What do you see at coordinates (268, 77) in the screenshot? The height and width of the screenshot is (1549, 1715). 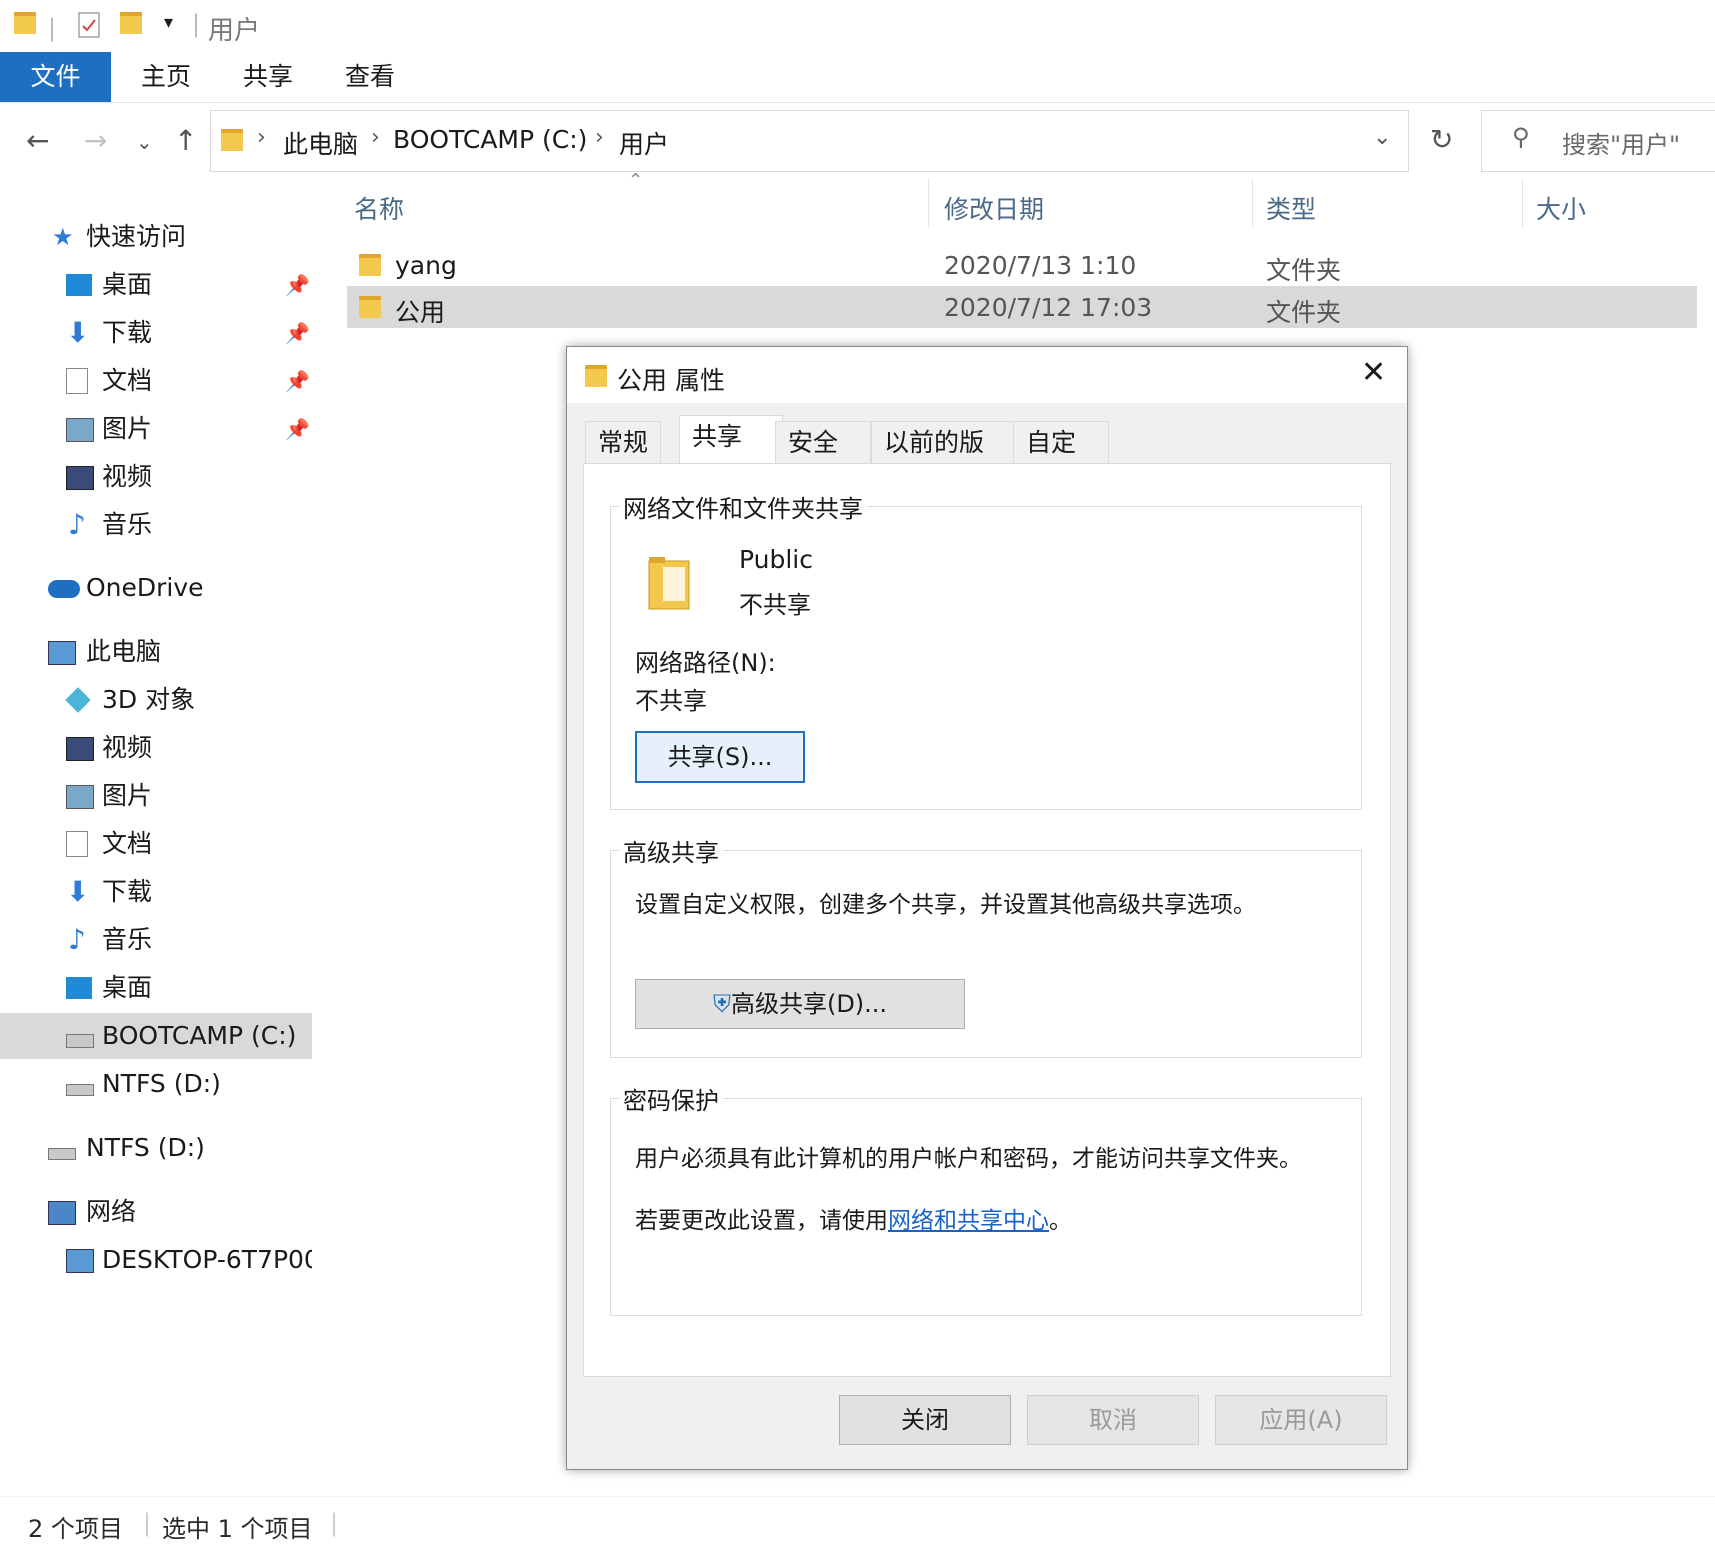 I see `tab-share: 共享` at bounding box center [268, 77].